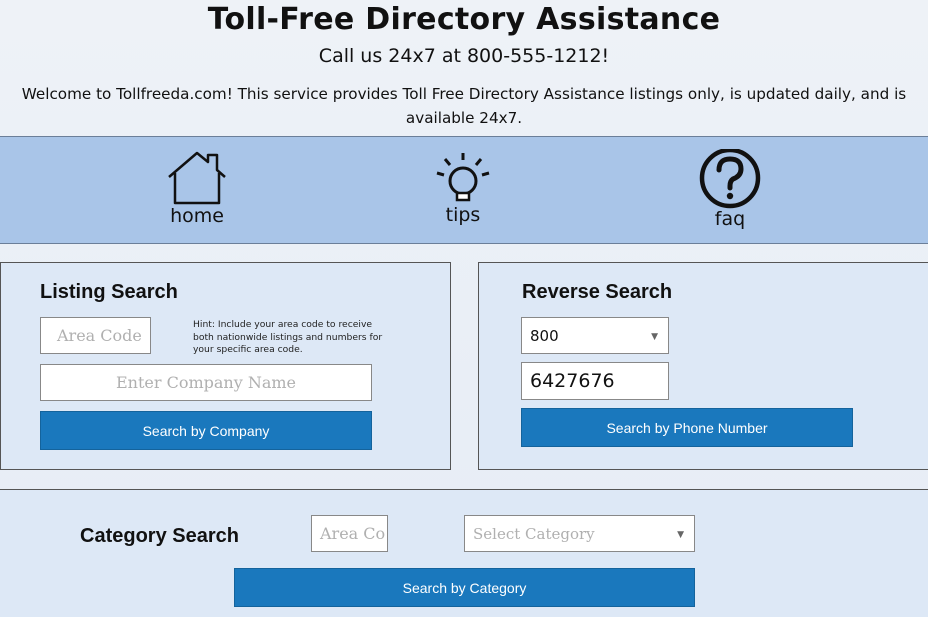  Describe the element at coordinates (544, 335) in the screenshot. I see `prefix-select-value: 800` at that location.